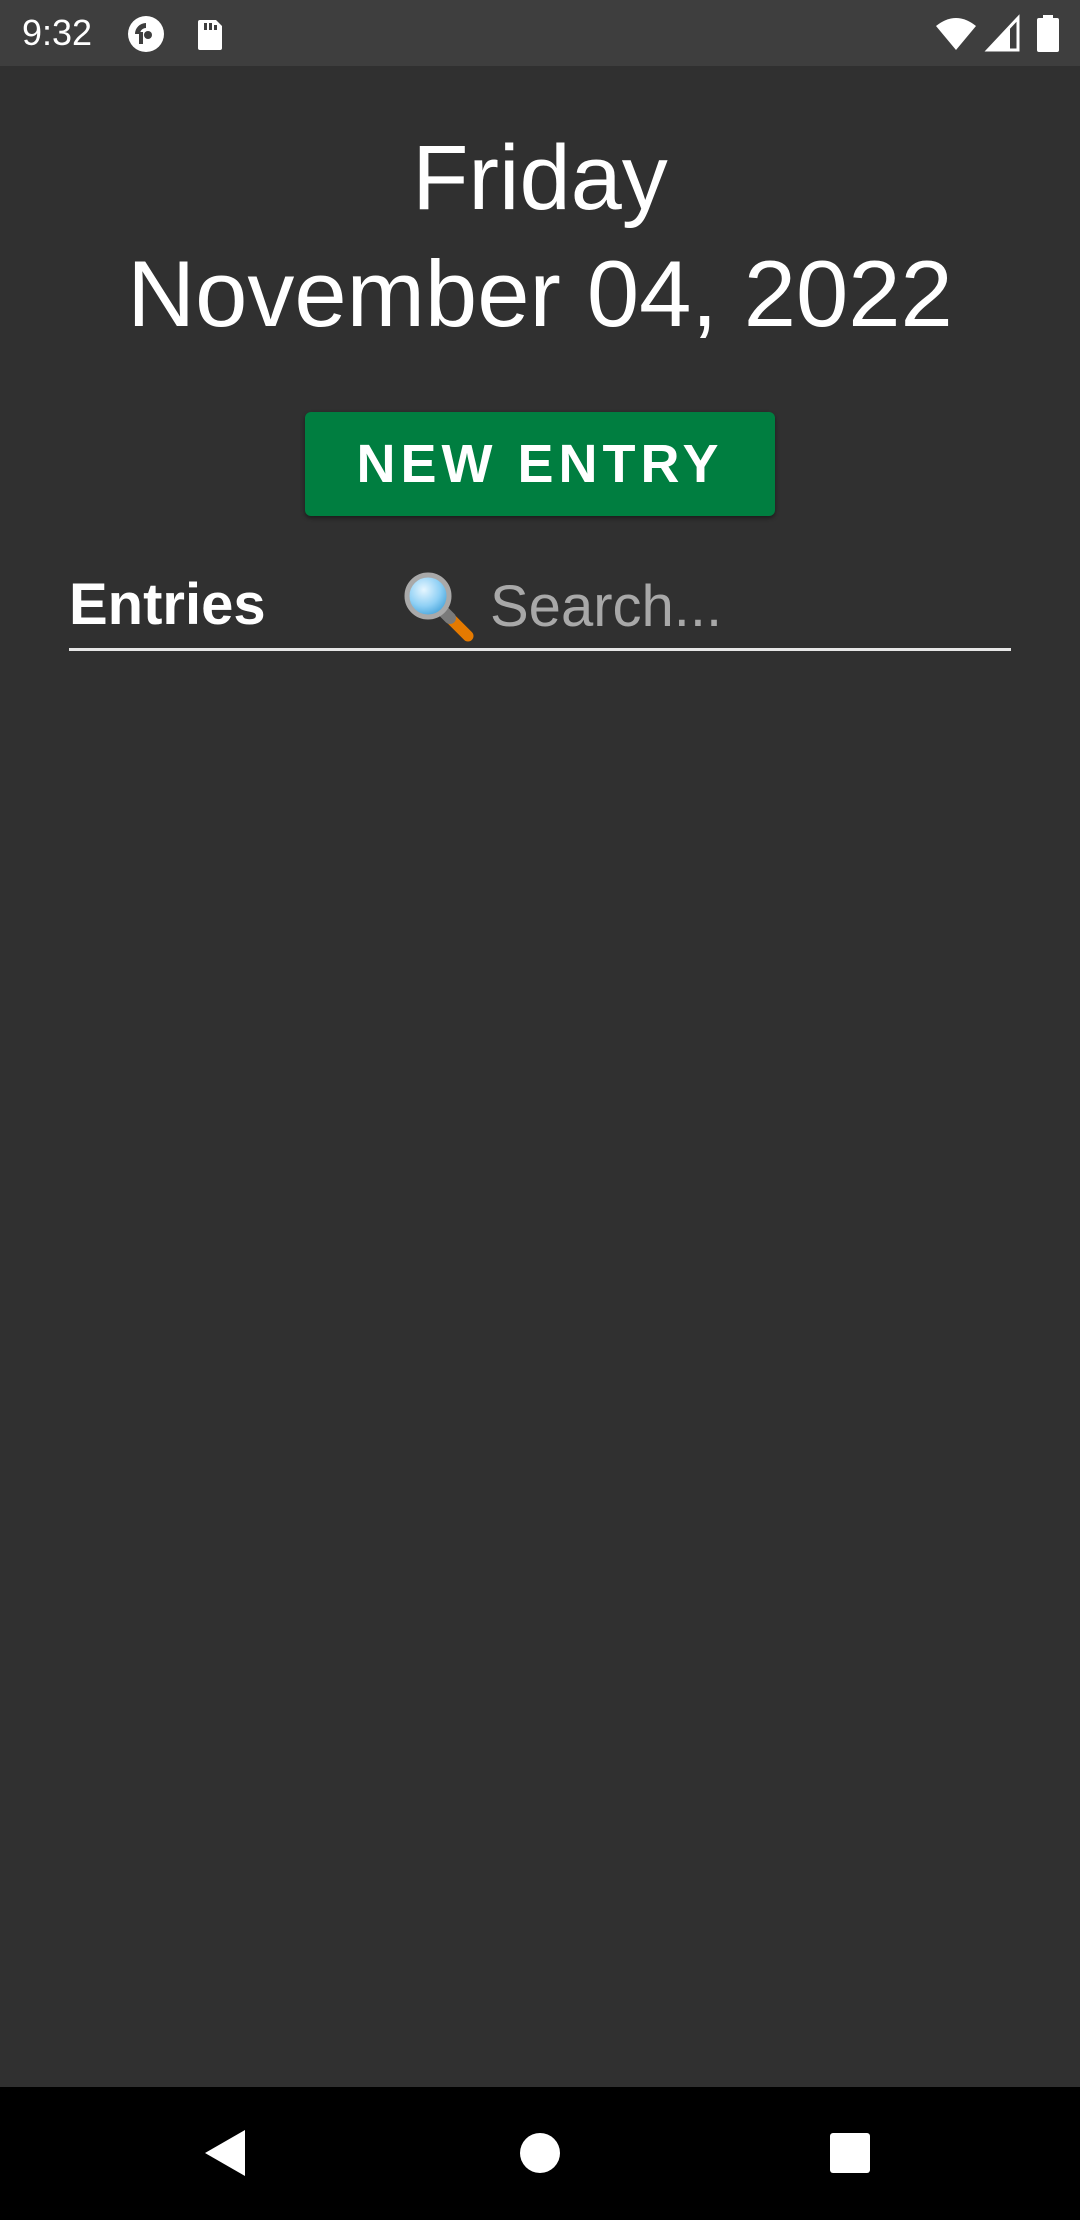 The height and width of the screenshot is (2220, 1080). I want to click on signal-icon, so click(1004, 34).